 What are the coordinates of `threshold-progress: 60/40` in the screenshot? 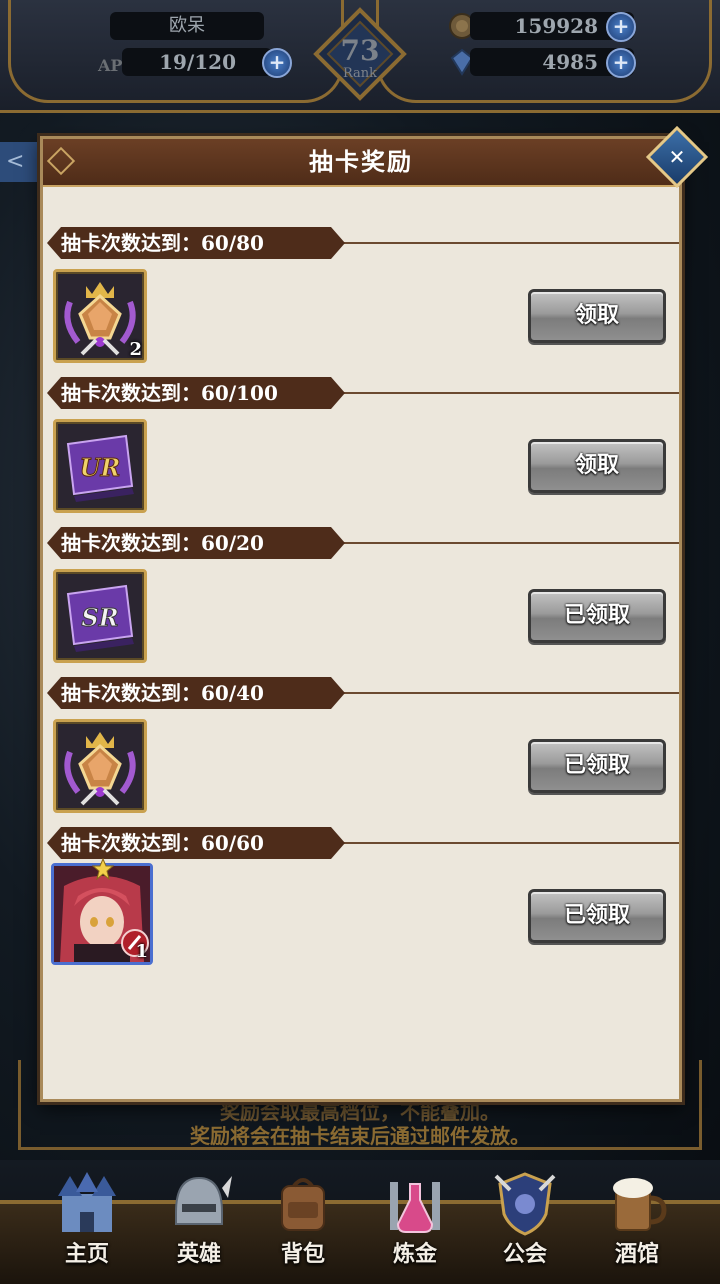 It's located at (232, 693).